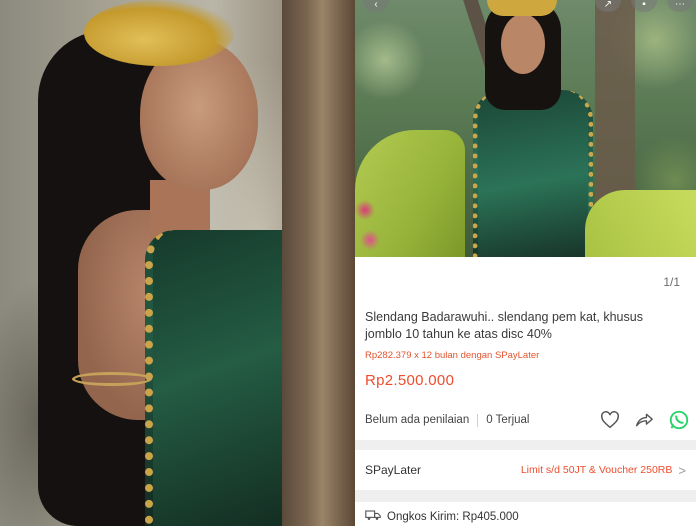 This screenshot has width=696, height=526. I want to click on rating-text: Belum ada penilaian, so click(417, 420).